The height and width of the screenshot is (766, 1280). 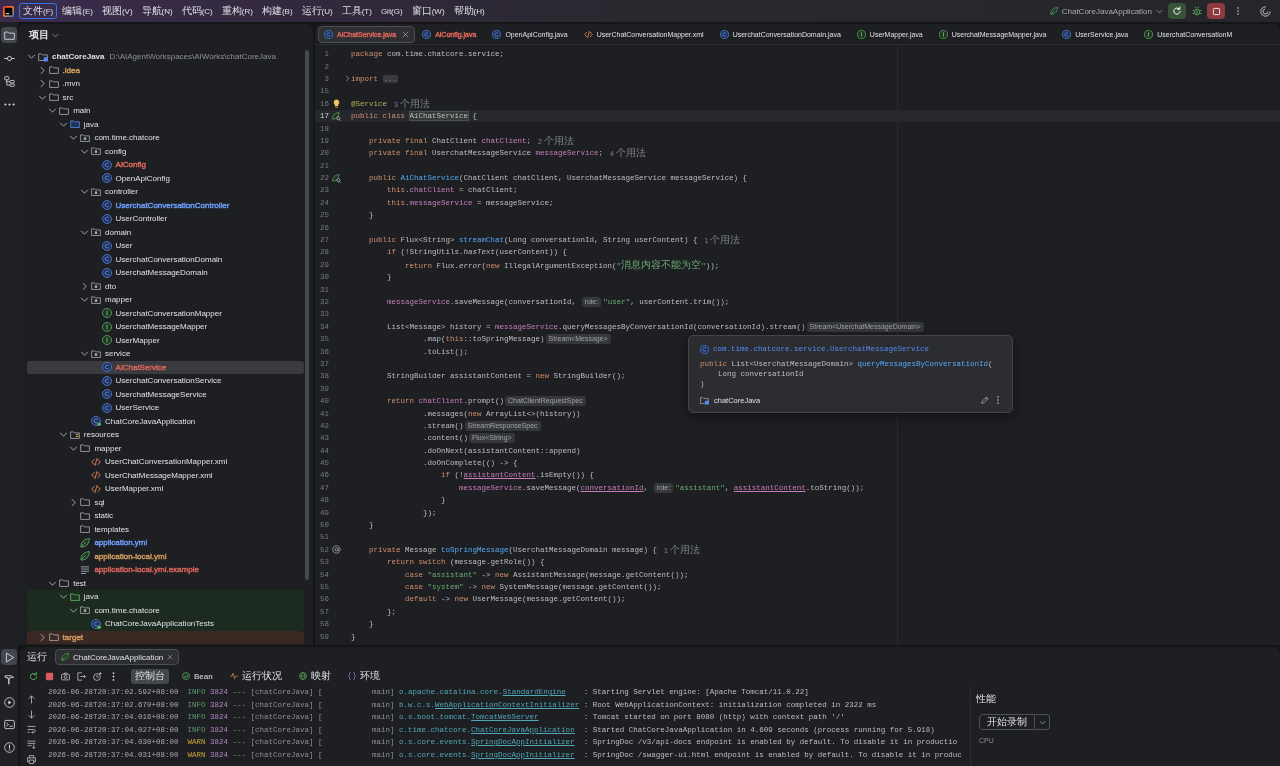 I want to click on tree-item: application-local.yml, so click(x=165, y=556).